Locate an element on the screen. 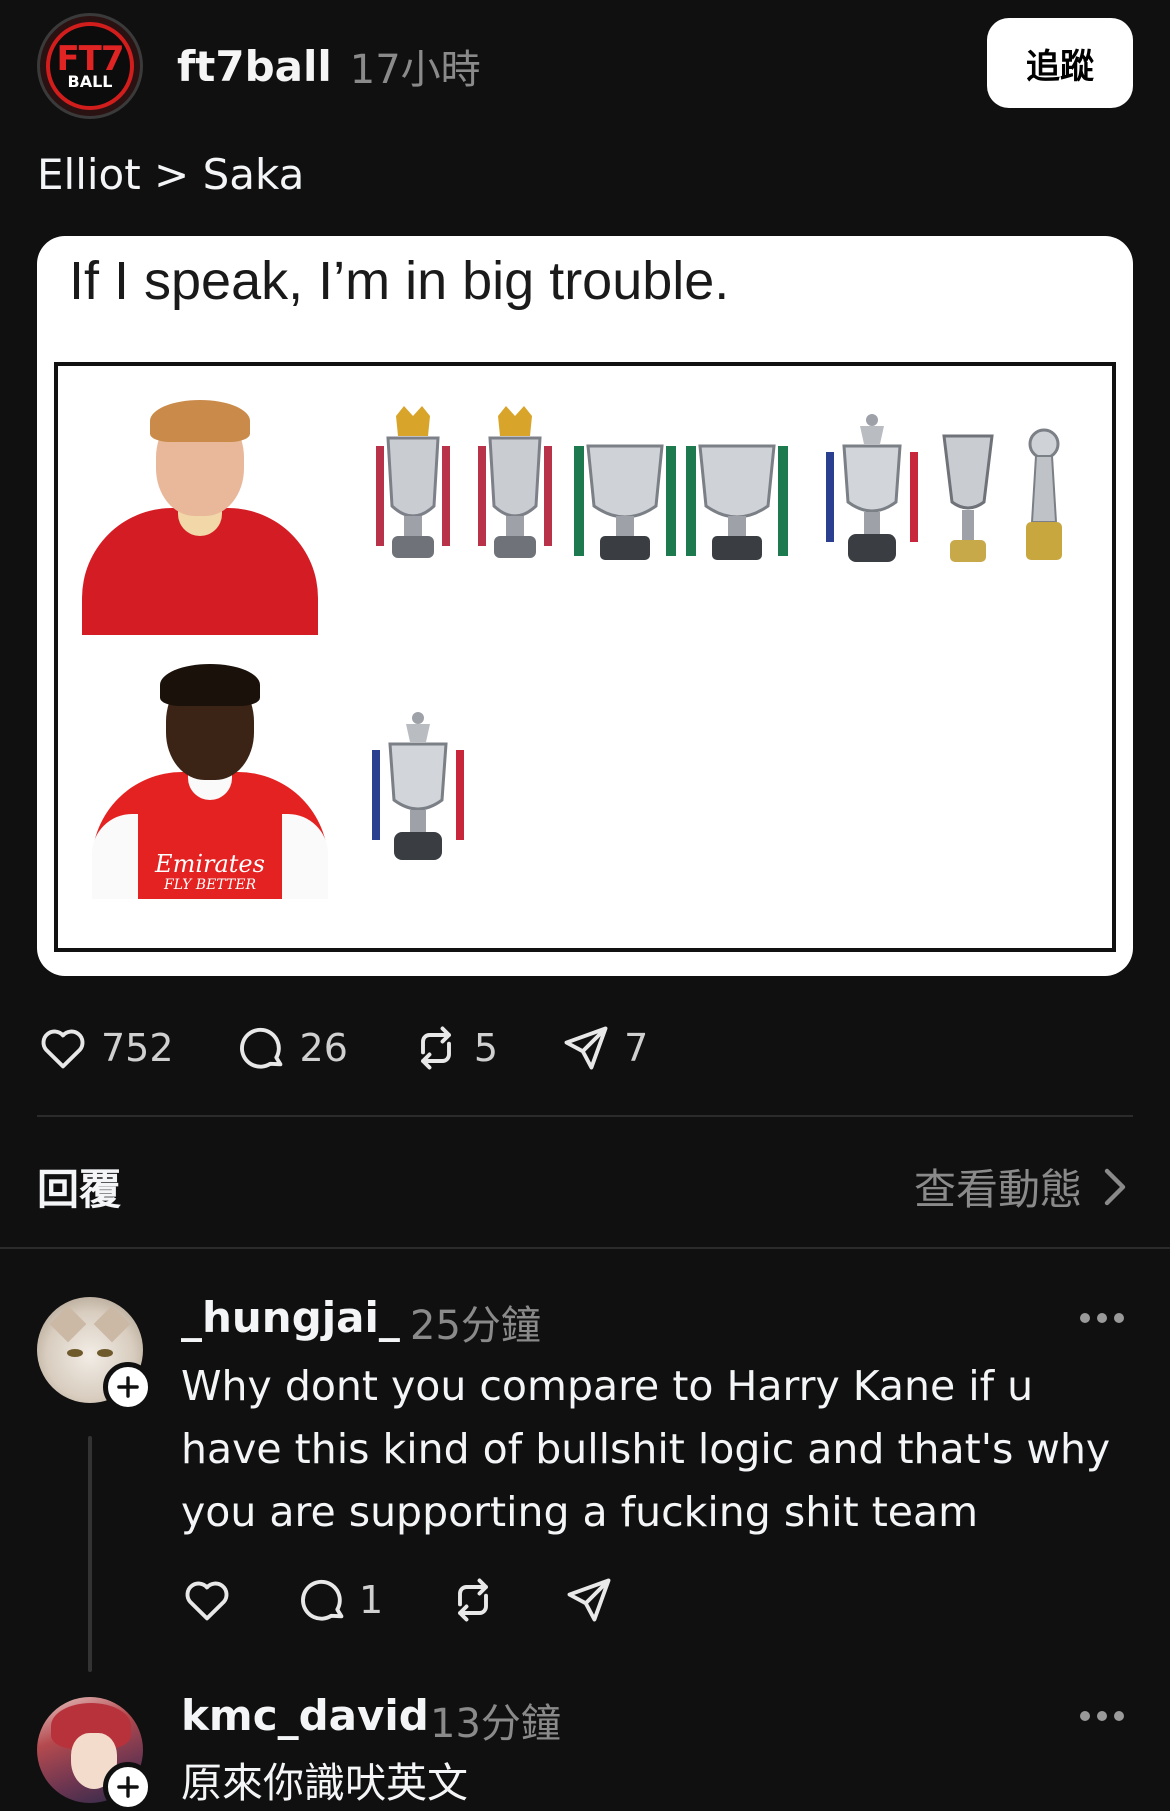 The height and width of the screenshot is (1811, 1170). thread-line is located at coordinates (90, 1554).